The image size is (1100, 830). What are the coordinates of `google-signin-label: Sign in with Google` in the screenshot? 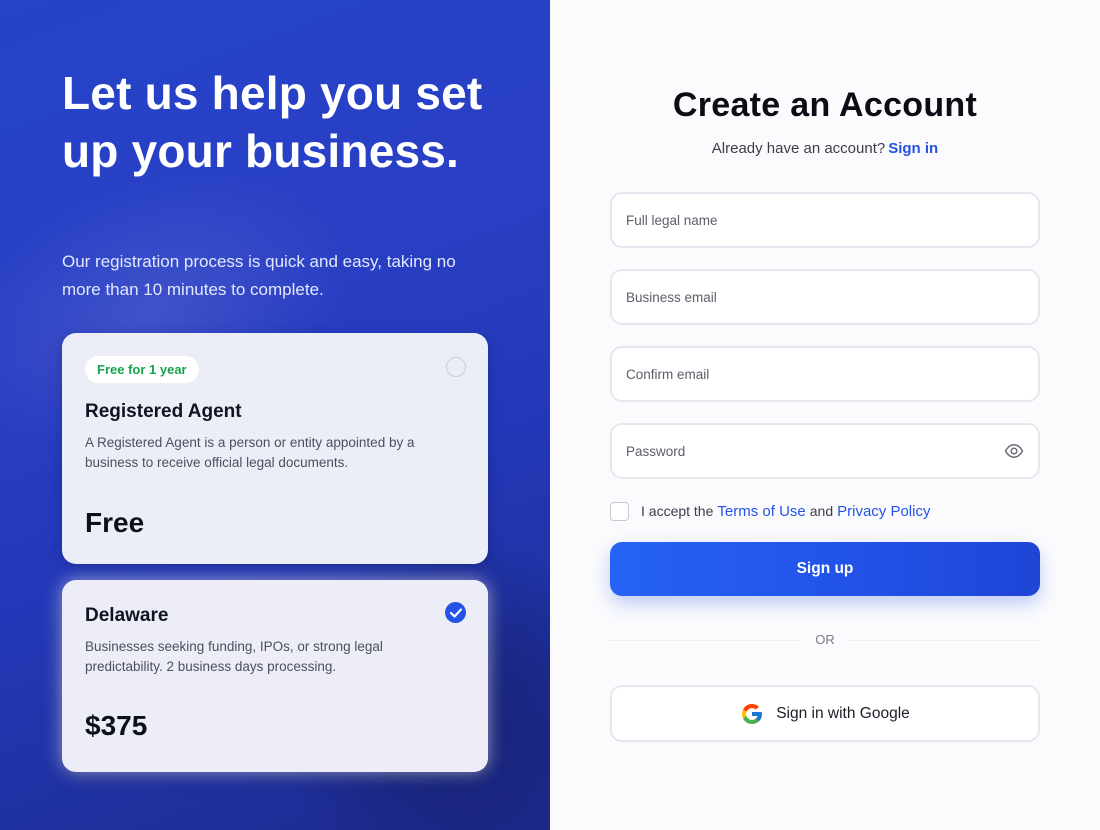 It's located at (843, 713).